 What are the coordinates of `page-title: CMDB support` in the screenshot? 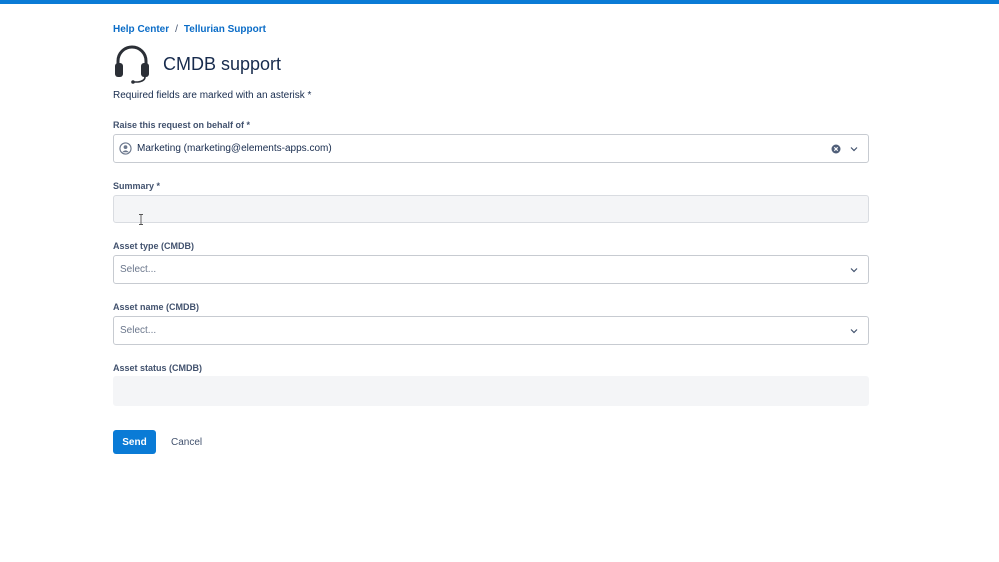 It's located at (222, 63).